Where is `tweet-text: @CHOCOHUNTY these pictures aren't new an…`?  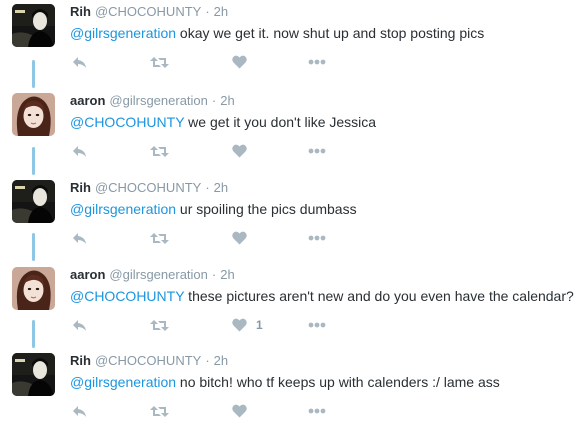
tweet-text: @CHOCOHUNTY these pictures aren't new an… is located at coordinates (322, 296).